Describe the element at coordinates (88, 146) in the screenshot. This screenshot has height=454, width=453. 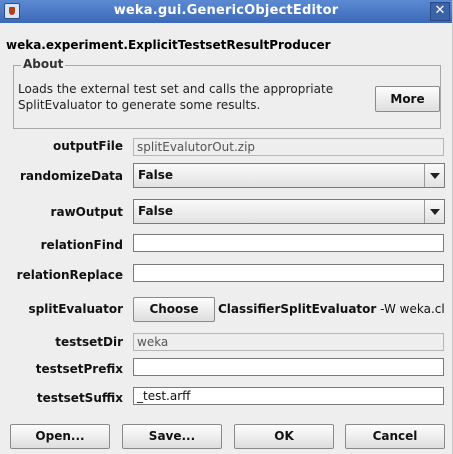
I see `label-outputFile: outputFile` at that location.